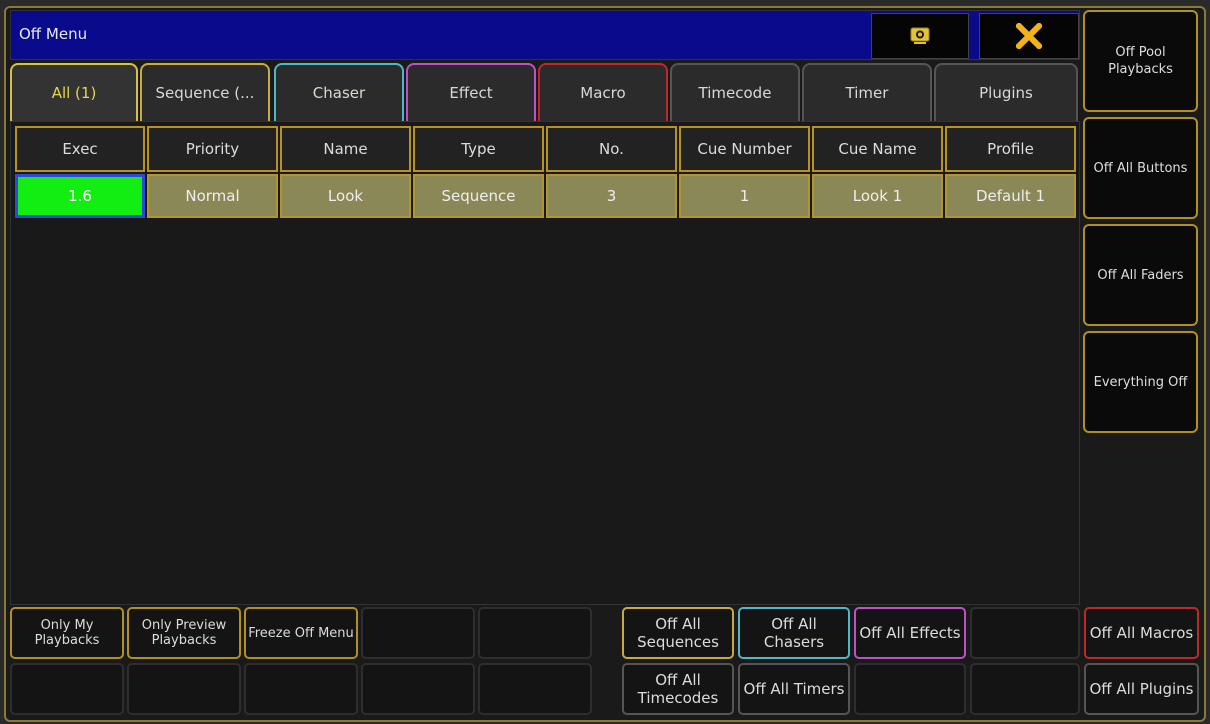 The height and width of the screenshot is (724, 1210). What do you see at coordinates (1140, 275) in the screenshot?
I see `off-all-faders-button: Off All Faders` at bounding box center [1140, 275].